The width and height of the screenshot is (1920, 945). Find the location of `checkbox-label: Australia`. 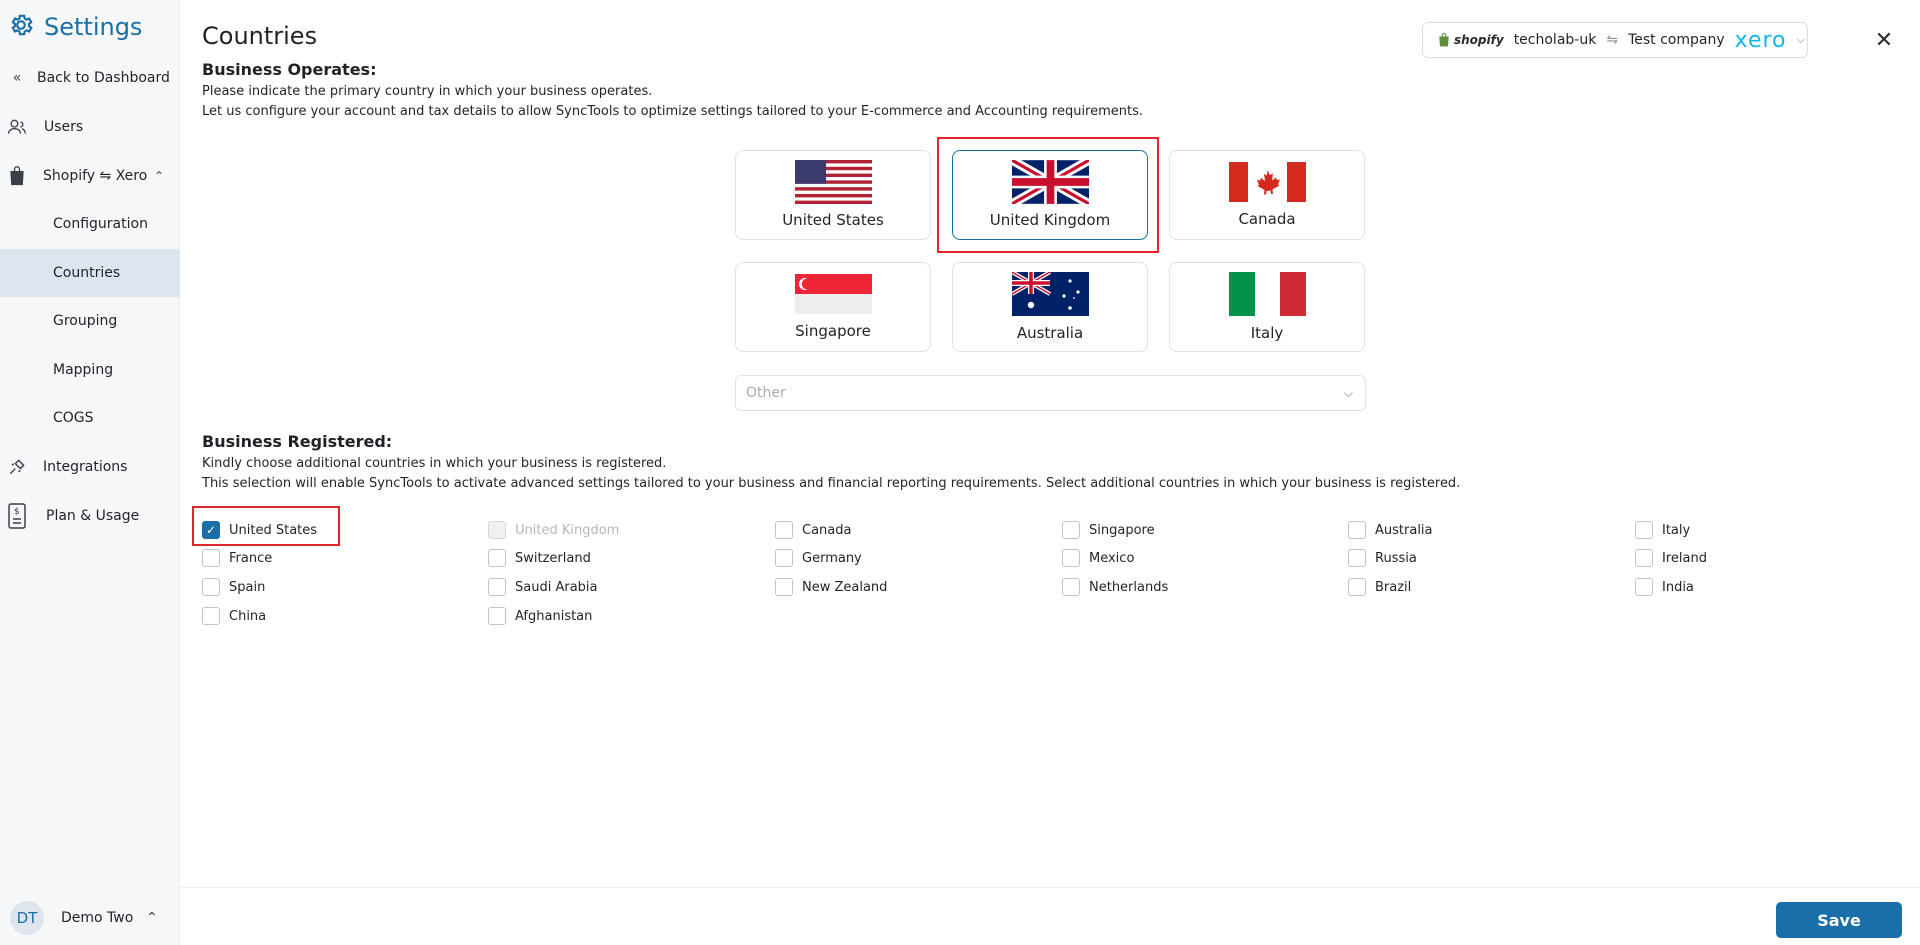

checkbox-label: Australia is located at coordinates (1404, 530).